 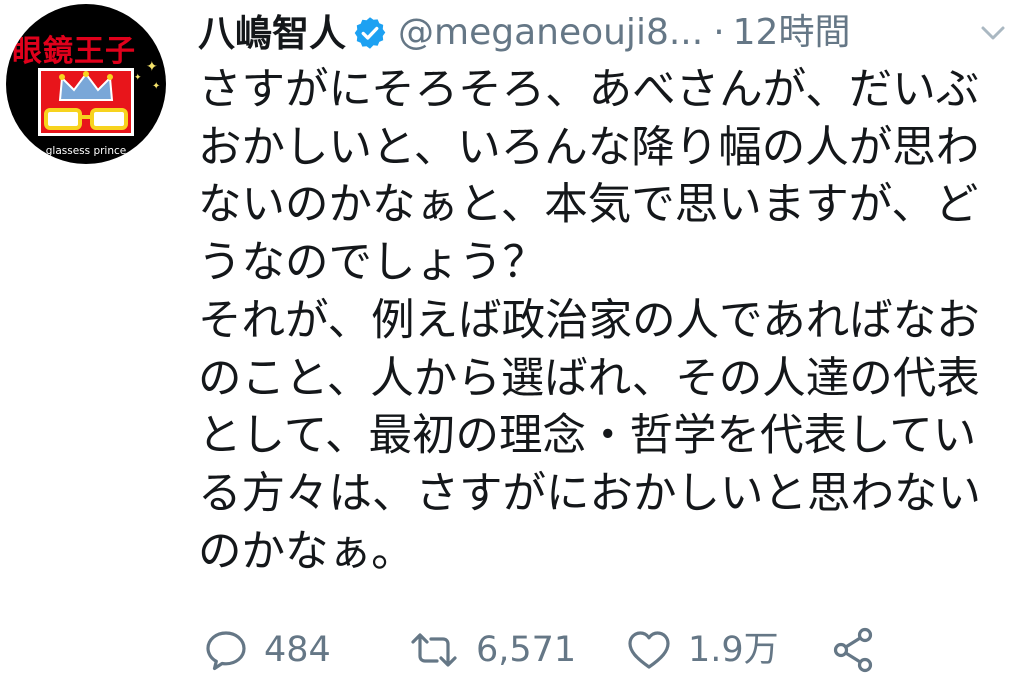 I want to click on display-name: 八嶋智人, so click(x=272, y=33).